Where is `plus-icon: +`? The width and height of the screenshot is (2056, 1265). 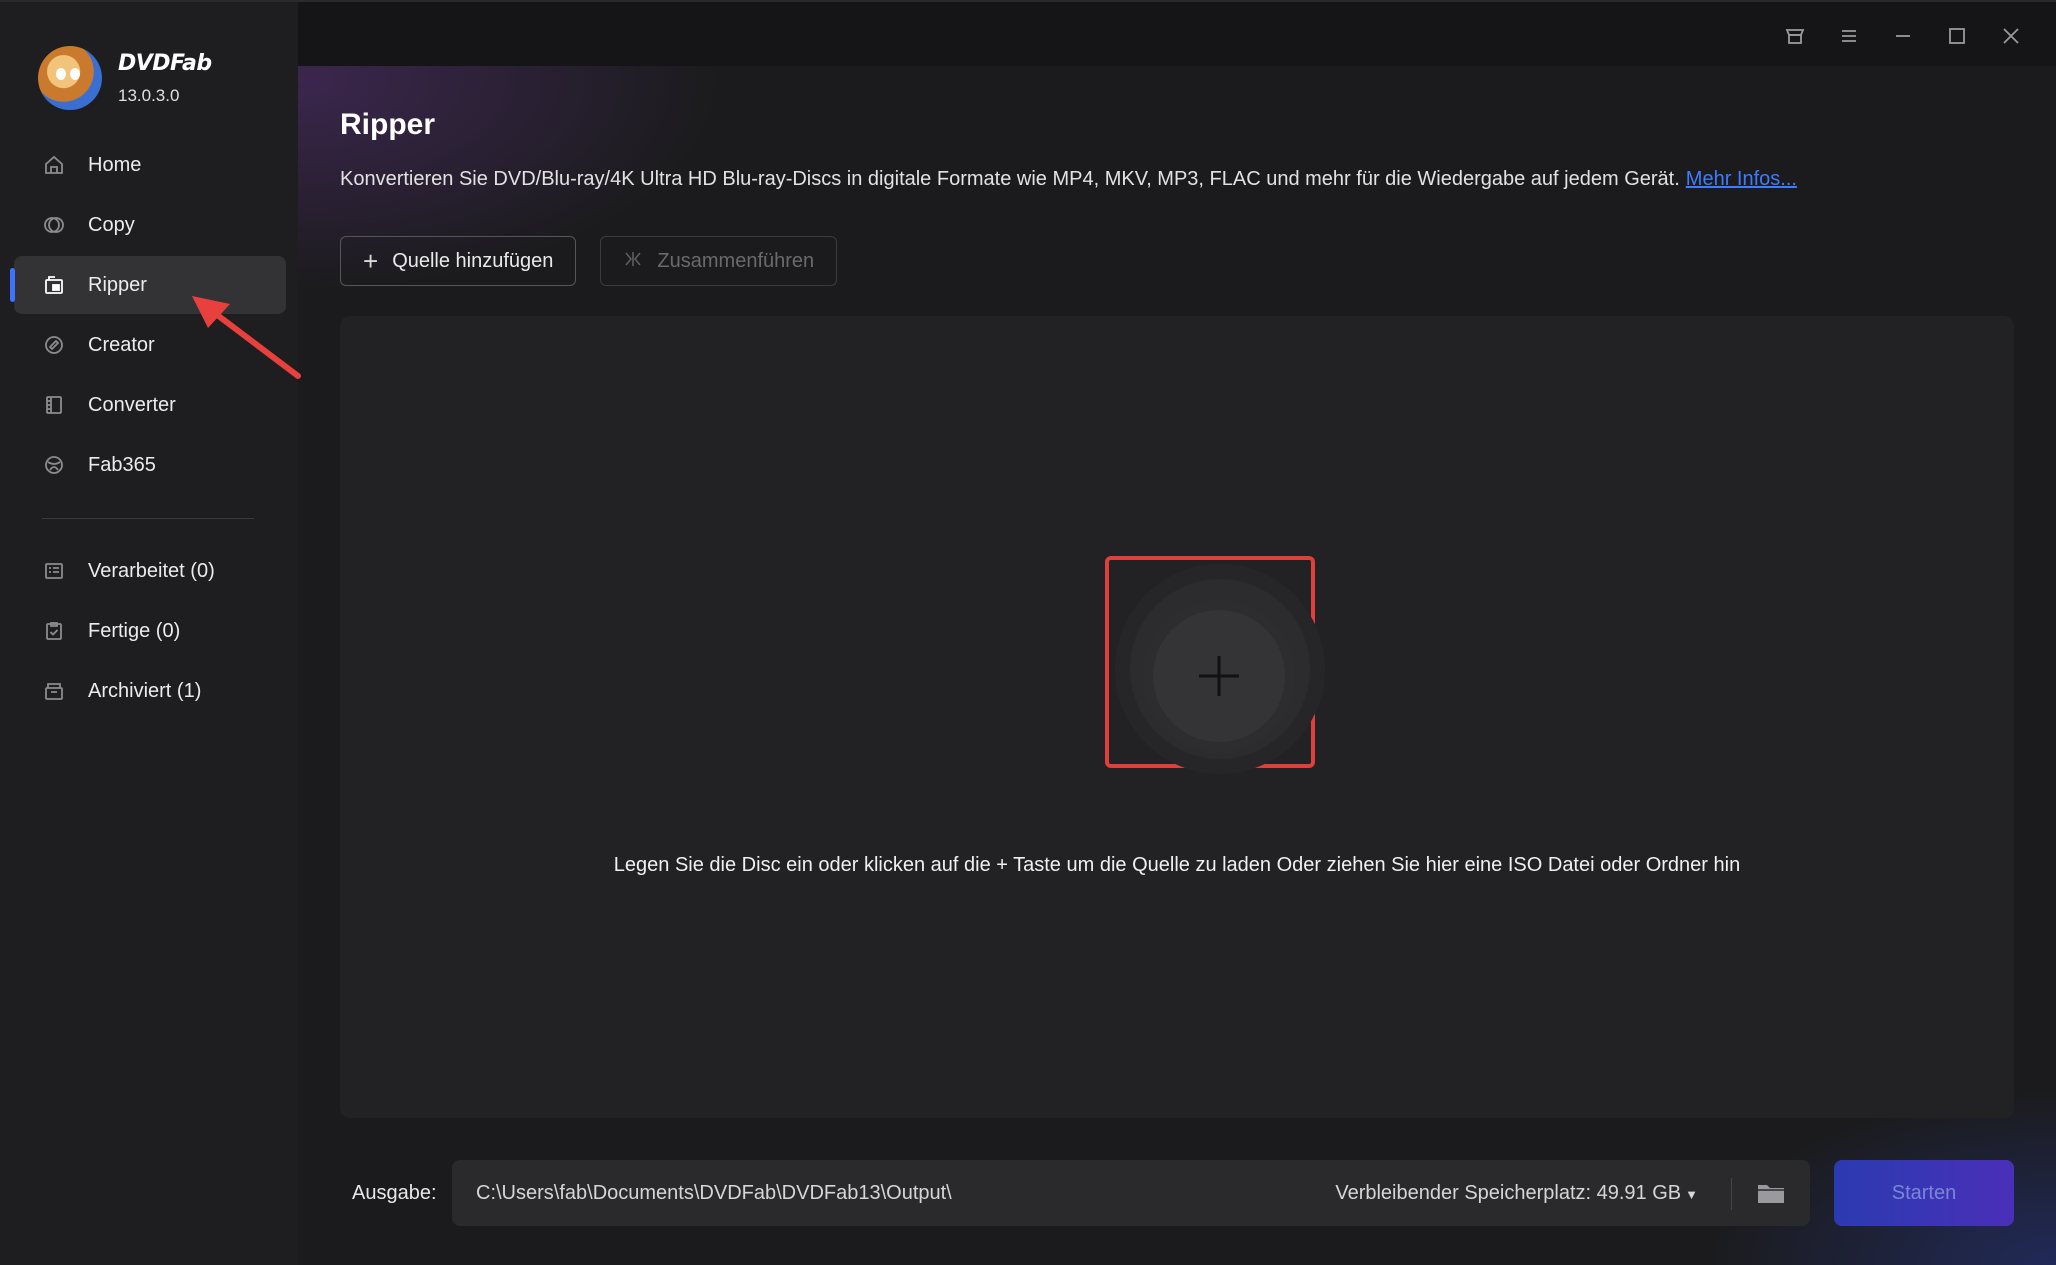 plus-icon: + is located at coordinates (371, 261).